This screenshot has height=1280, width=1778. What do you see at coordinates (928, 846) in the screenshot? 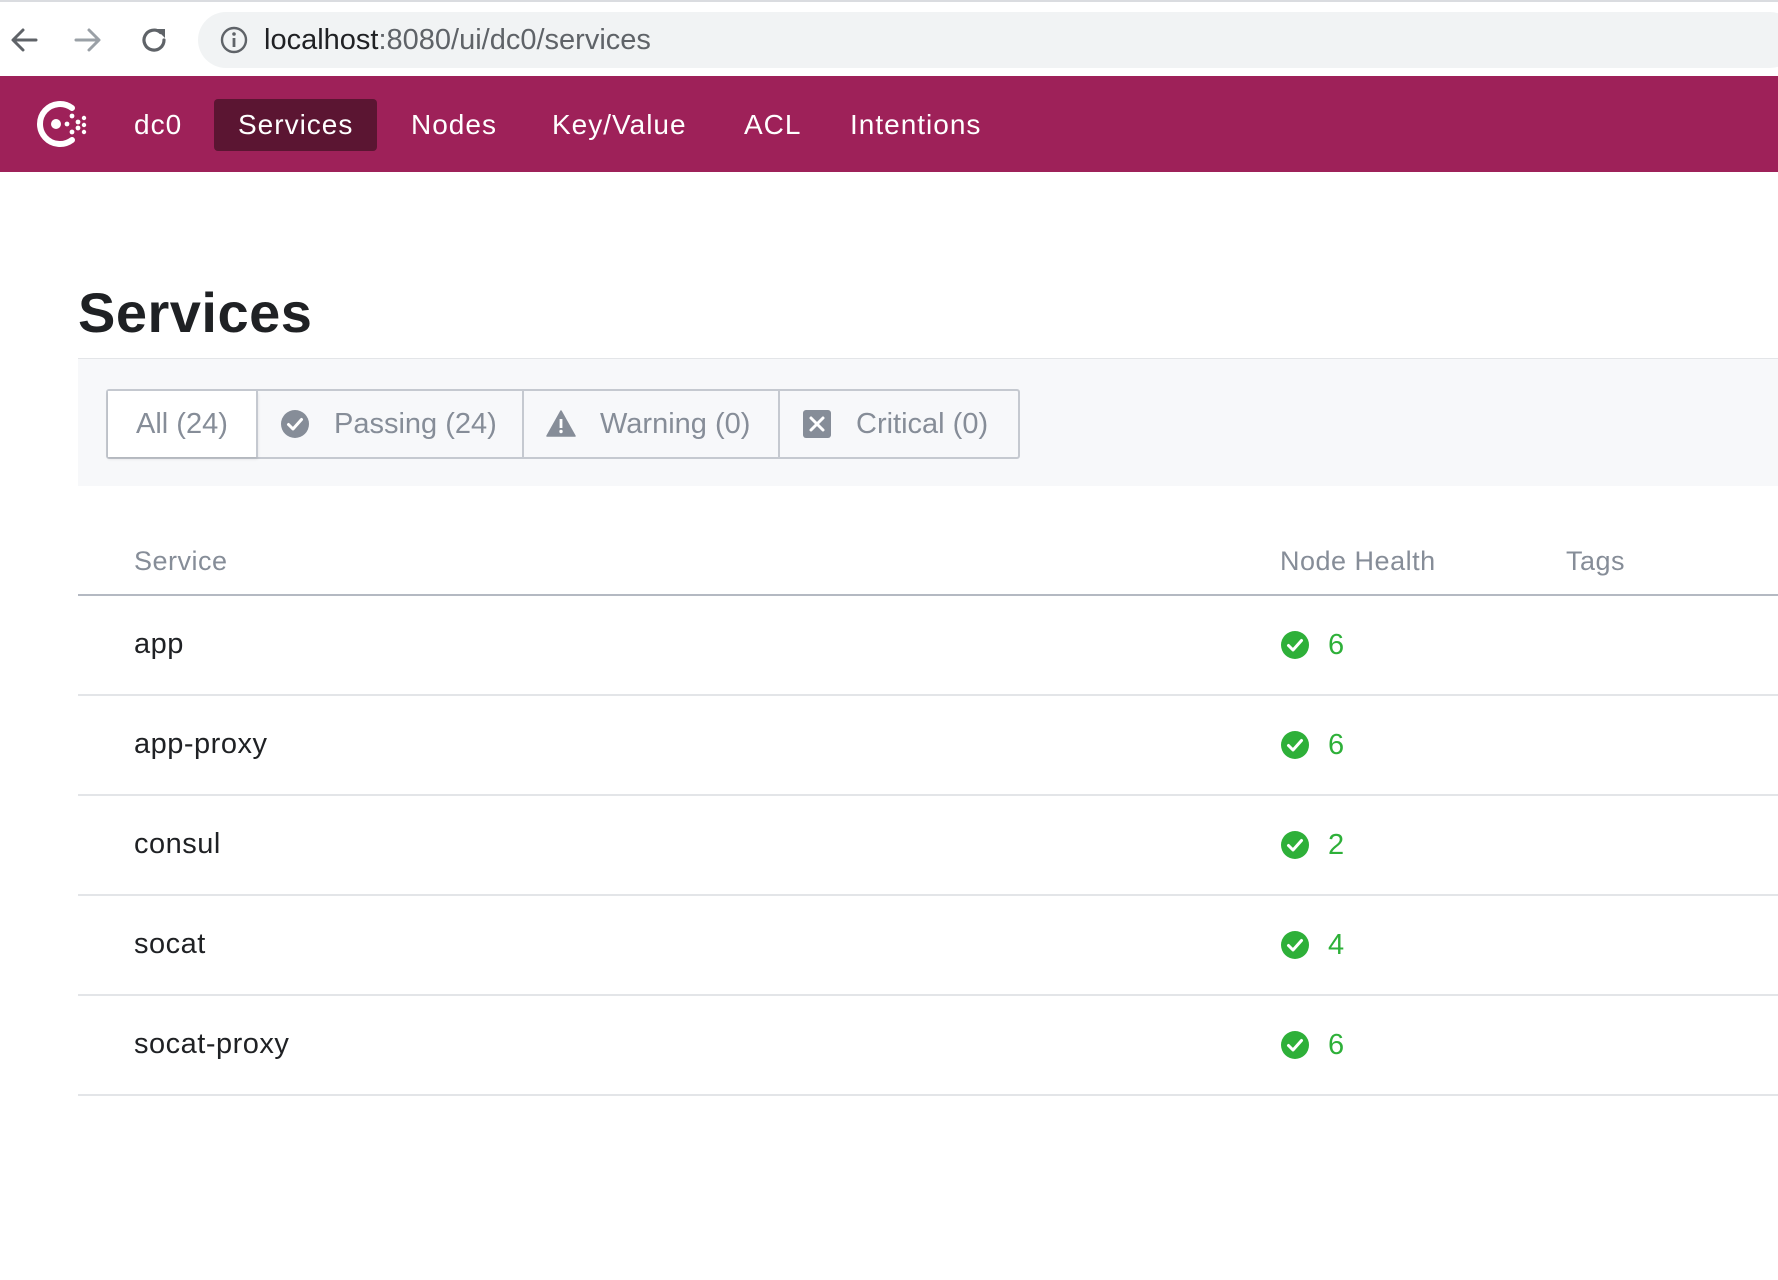
I see `table-row: consul 2` at bounding box center [928, 846].